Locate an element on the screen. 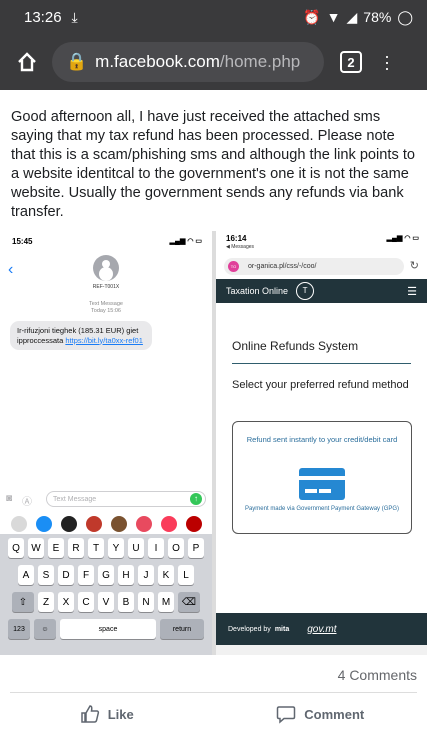 The image size is (427, 732). key-space: space is located at coordinates (108, 629).